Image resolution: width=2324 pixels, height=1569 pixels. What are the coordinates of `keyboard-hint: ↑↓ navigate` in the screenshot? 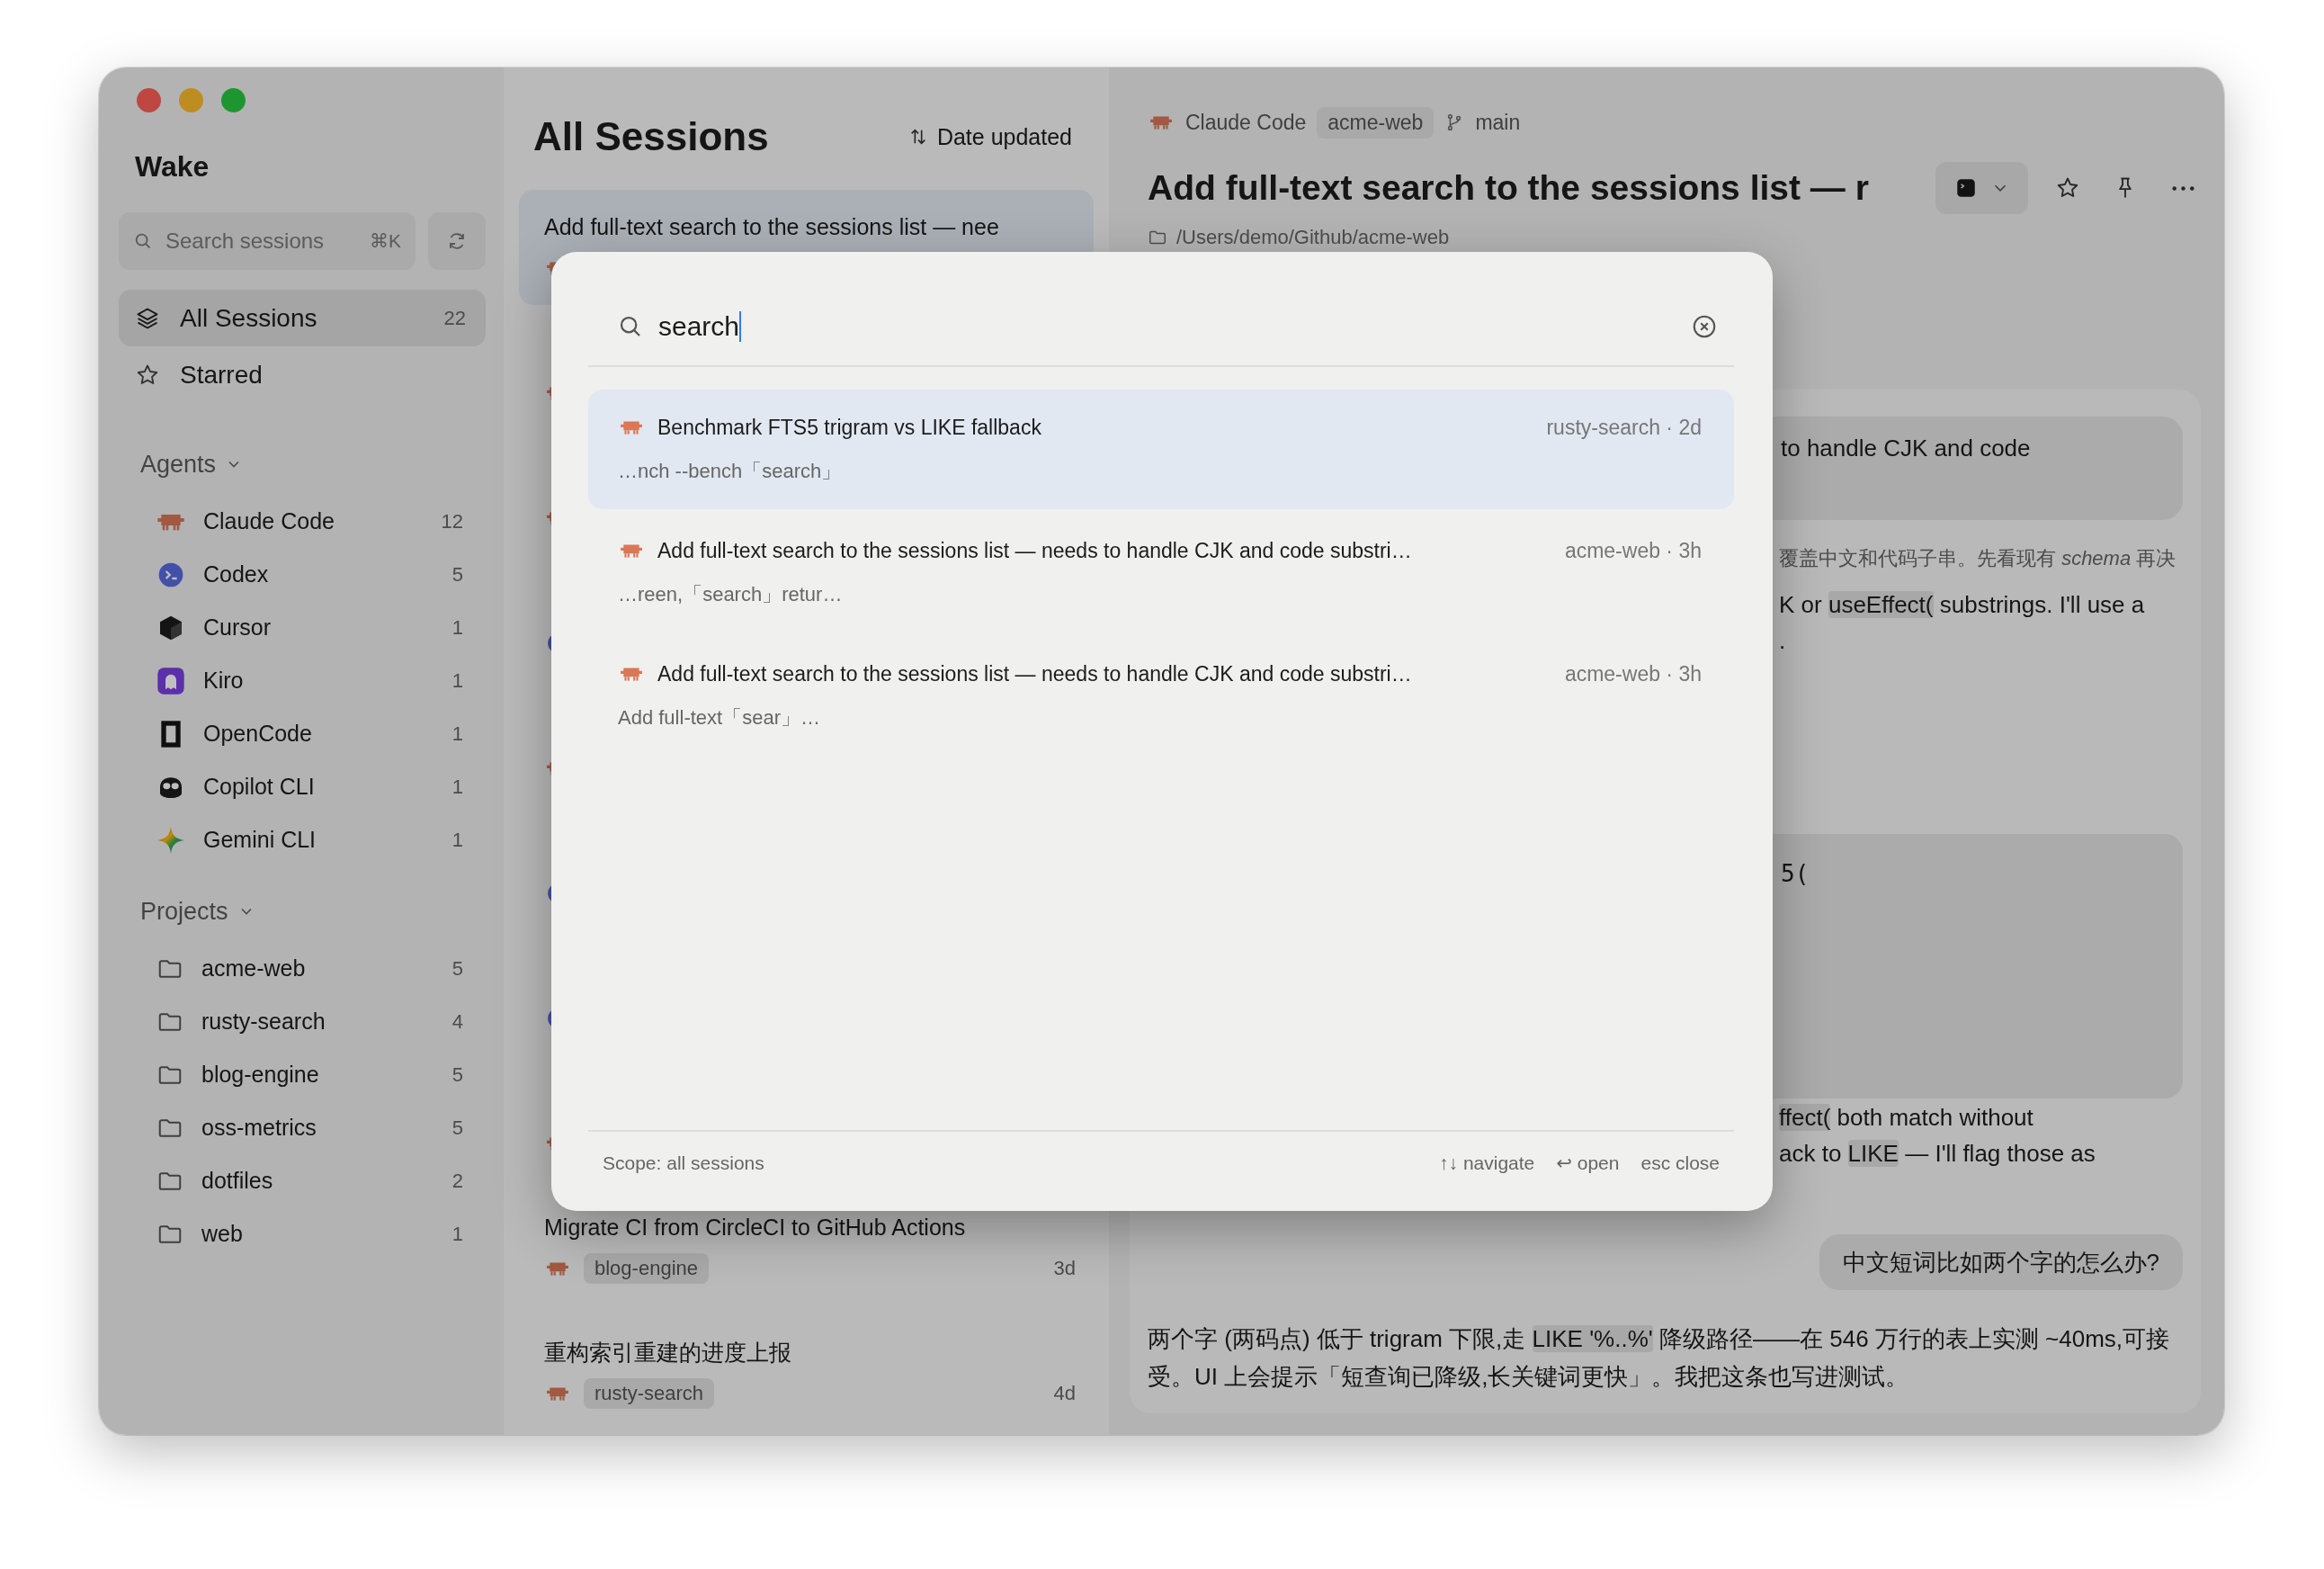 It's located at (1487, 1163).